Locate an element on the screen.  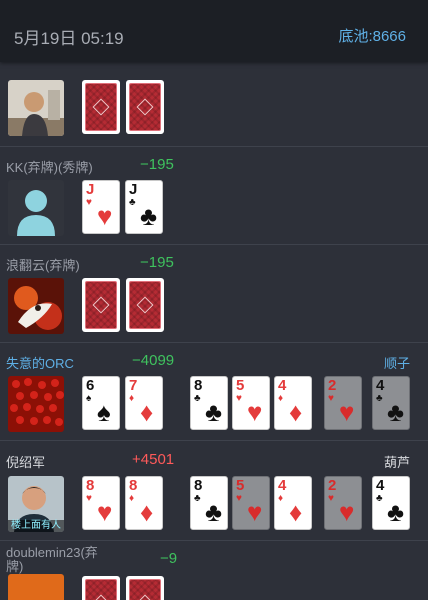
avatar-caption: 楼上面有人 is located at coordinates (36, 526).